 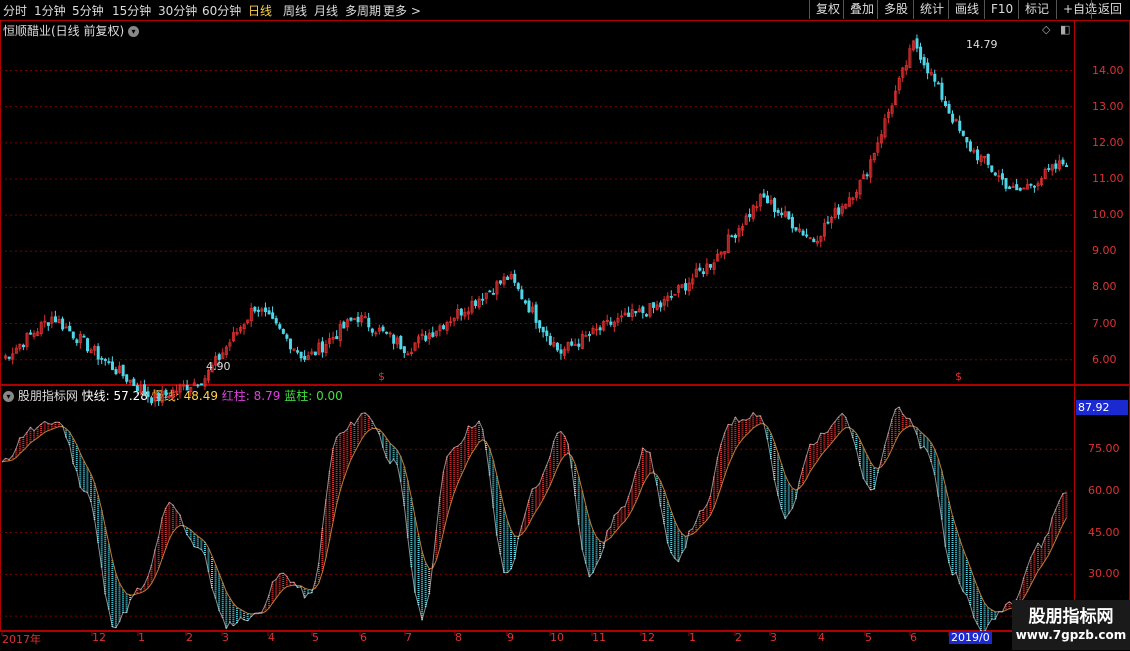 I want to click on watermark-title: 股朋指标网, so click(x=1071, y=617).